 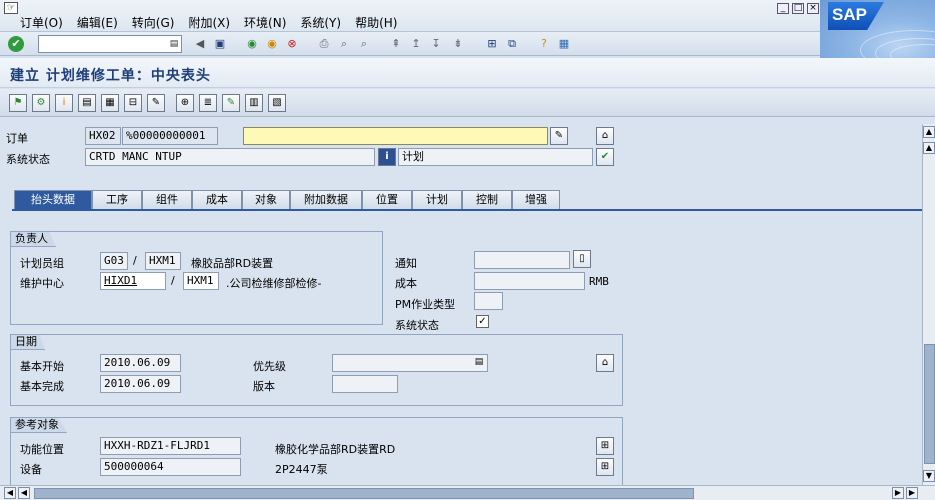 I want to click on tab-header-data: 抬头数据, so click(x=53, y=200).